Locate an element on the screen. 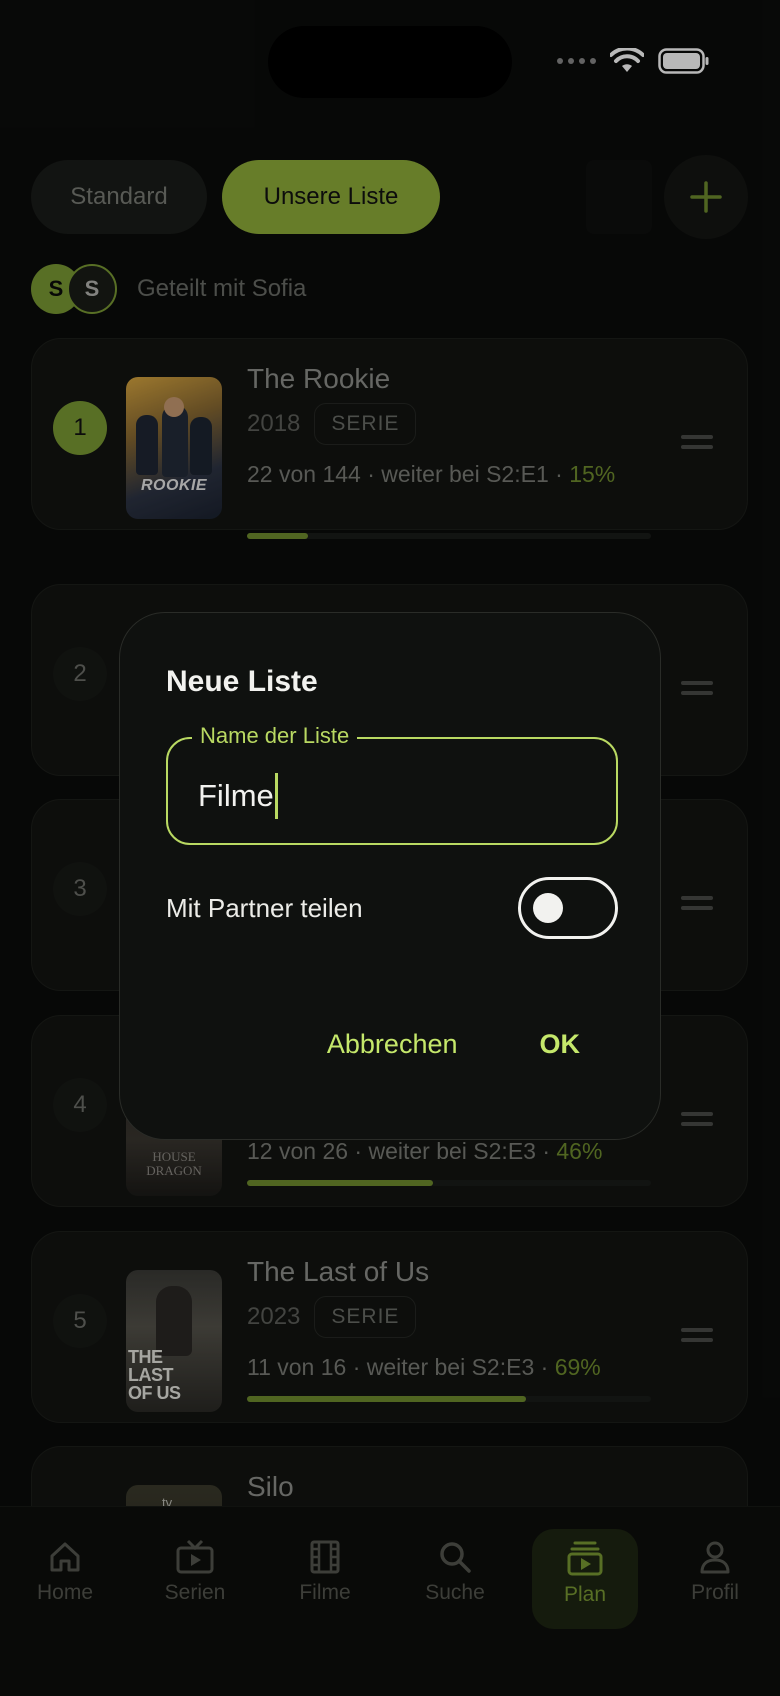  field-label: Name der Liste is located at coordinates (275, 736).